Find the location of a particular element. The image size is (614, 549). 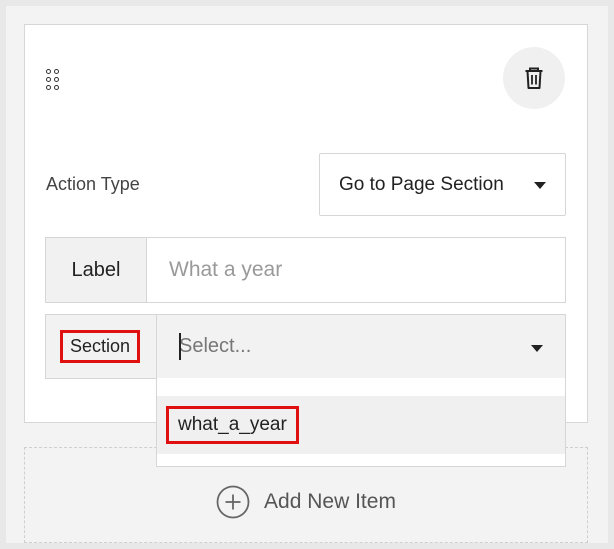

section-tag-label: Section is located at coordinates (100, 346).